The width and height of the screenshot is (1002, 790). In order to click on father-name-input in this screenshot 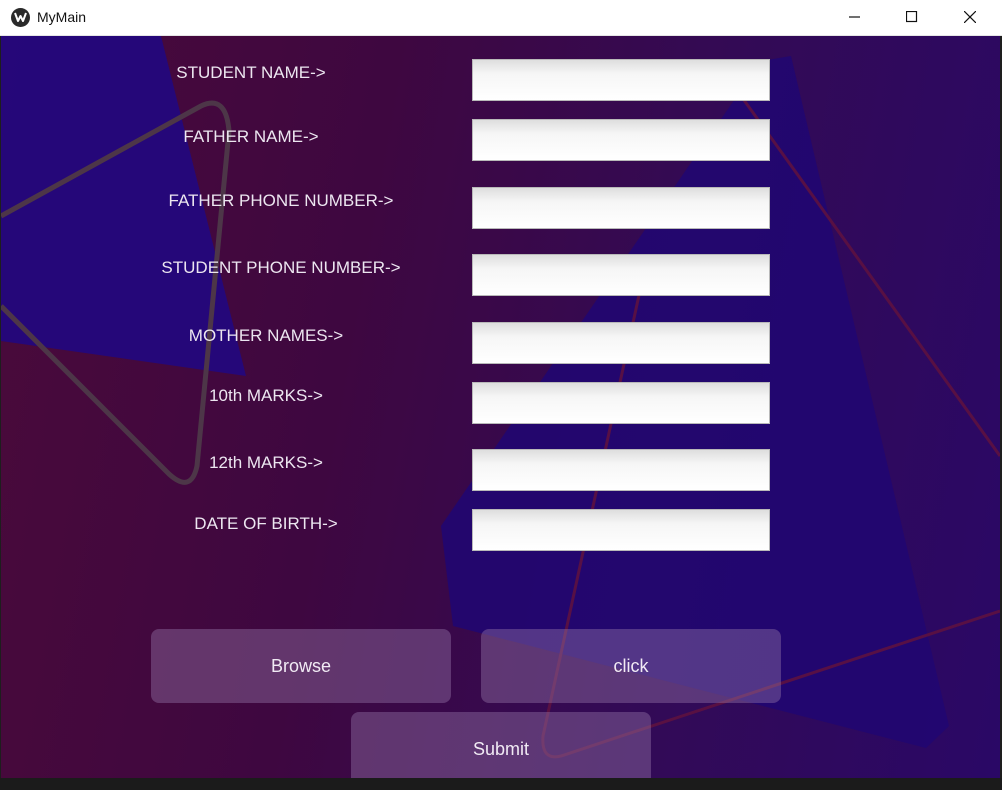, I will do `click(621, 140)`.